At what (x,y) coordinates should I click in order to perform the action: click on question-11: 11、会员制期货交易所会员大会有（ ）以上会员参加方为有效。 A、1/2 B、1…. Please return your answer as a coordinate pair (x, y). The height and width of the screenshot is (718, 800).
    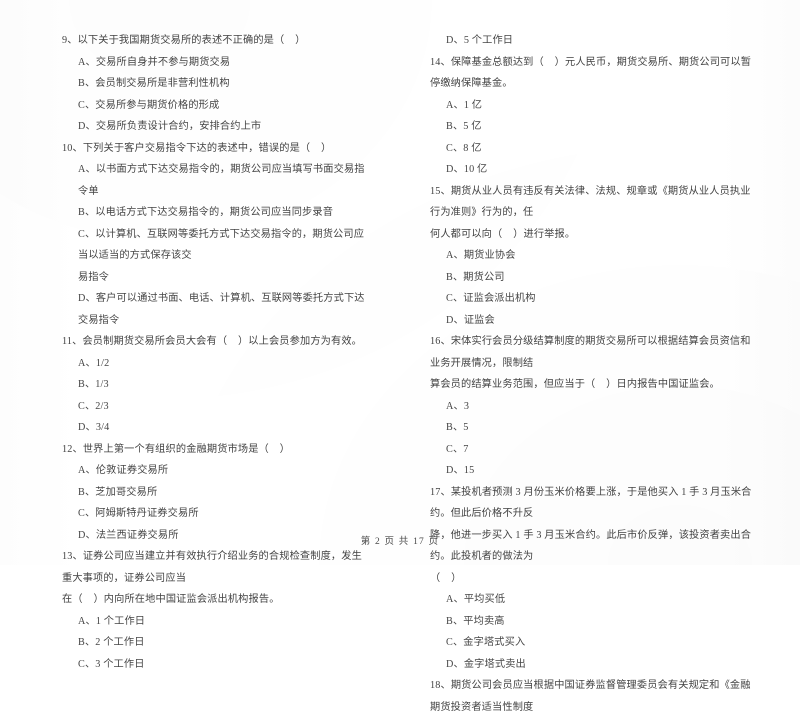
    Looking at the image, I should click on (217, 385).